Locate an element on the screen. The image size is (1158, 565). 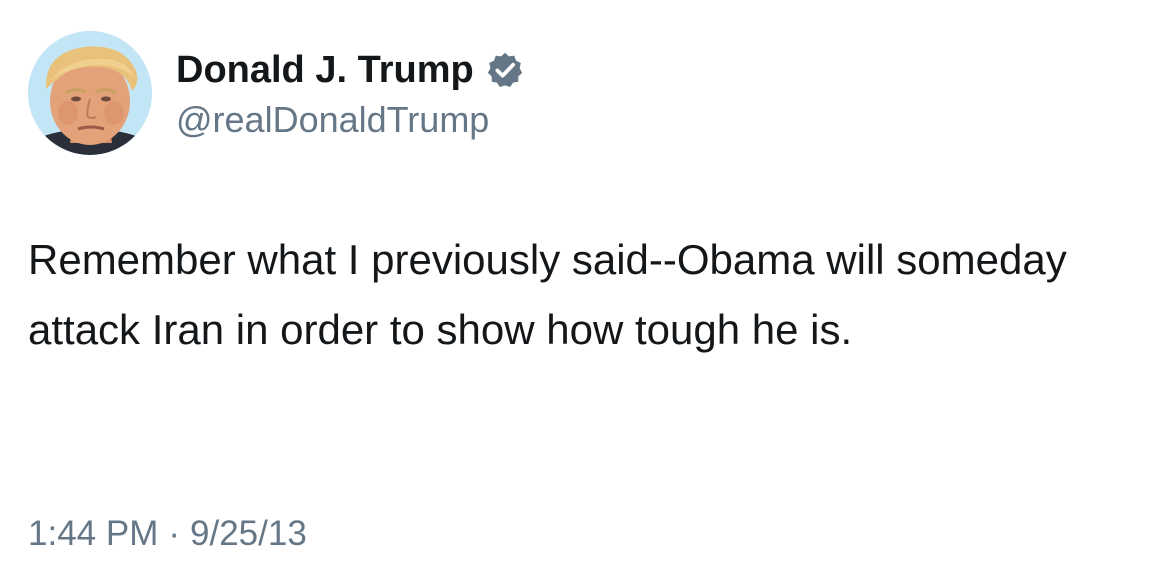
author-name-row: Donald J. Trump is located at coordinates (350, 70).